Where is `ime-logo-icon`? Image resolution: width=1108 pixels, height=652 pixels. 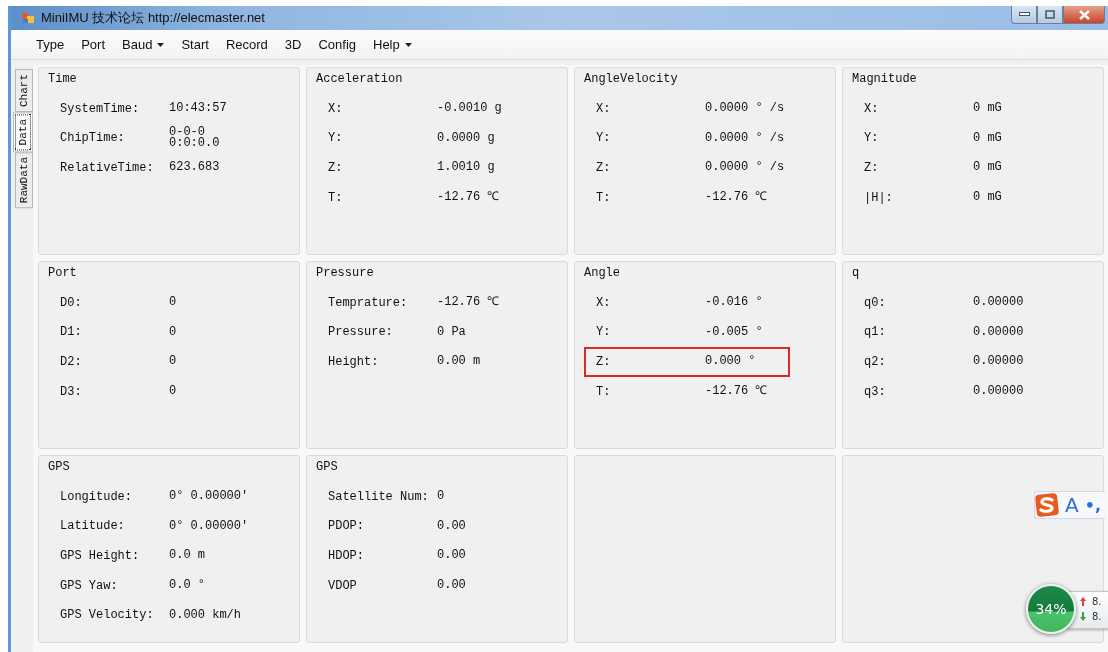
ime-logo-icon is located at coordinates (1047, 505).